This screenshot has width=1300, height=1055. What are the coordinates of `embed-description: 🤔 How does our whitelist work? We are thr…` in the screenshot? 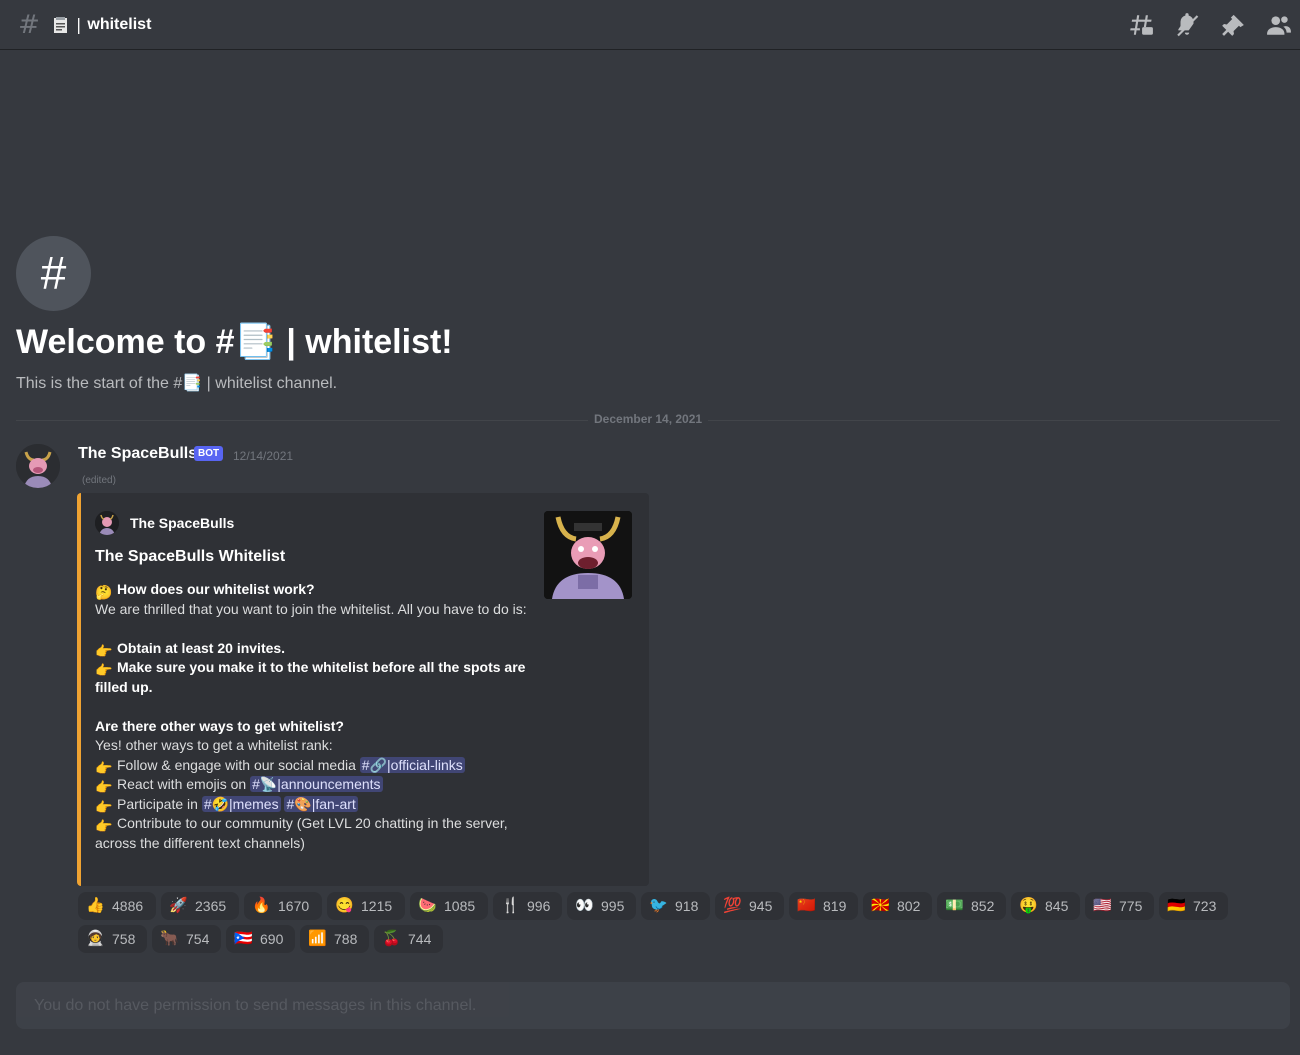 It's located at (315, 716).